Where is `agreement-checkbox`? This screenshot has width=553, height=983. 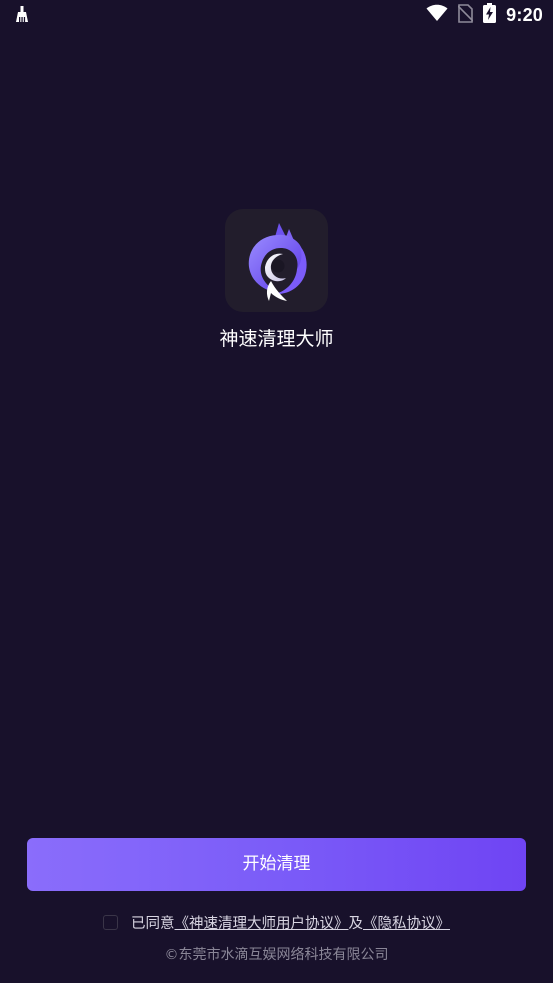
agreement-checkbox is located at coordinates (110, 922).